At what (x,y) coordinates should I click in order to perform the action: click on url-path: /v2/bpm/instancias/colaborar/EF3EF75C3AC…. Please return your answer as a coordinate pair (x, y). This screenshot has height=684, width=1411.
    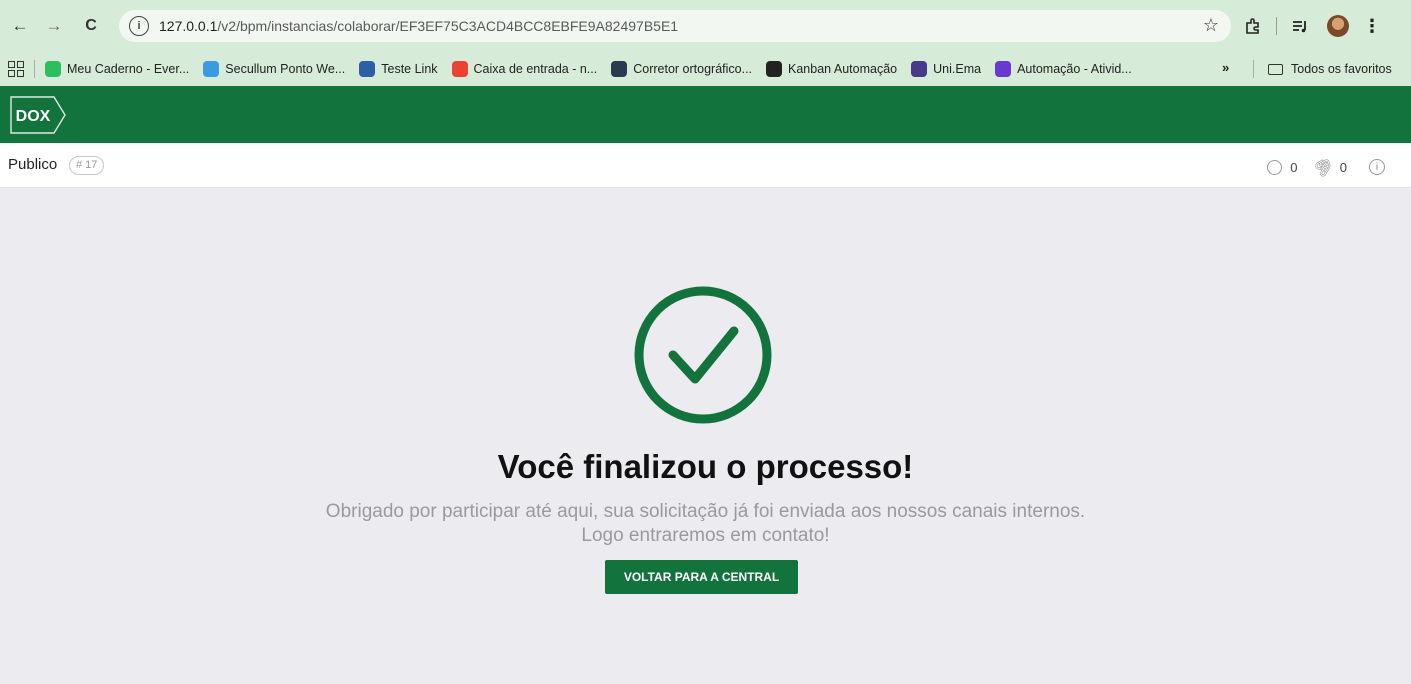
    Looking at the image, I should click on (448, 26).